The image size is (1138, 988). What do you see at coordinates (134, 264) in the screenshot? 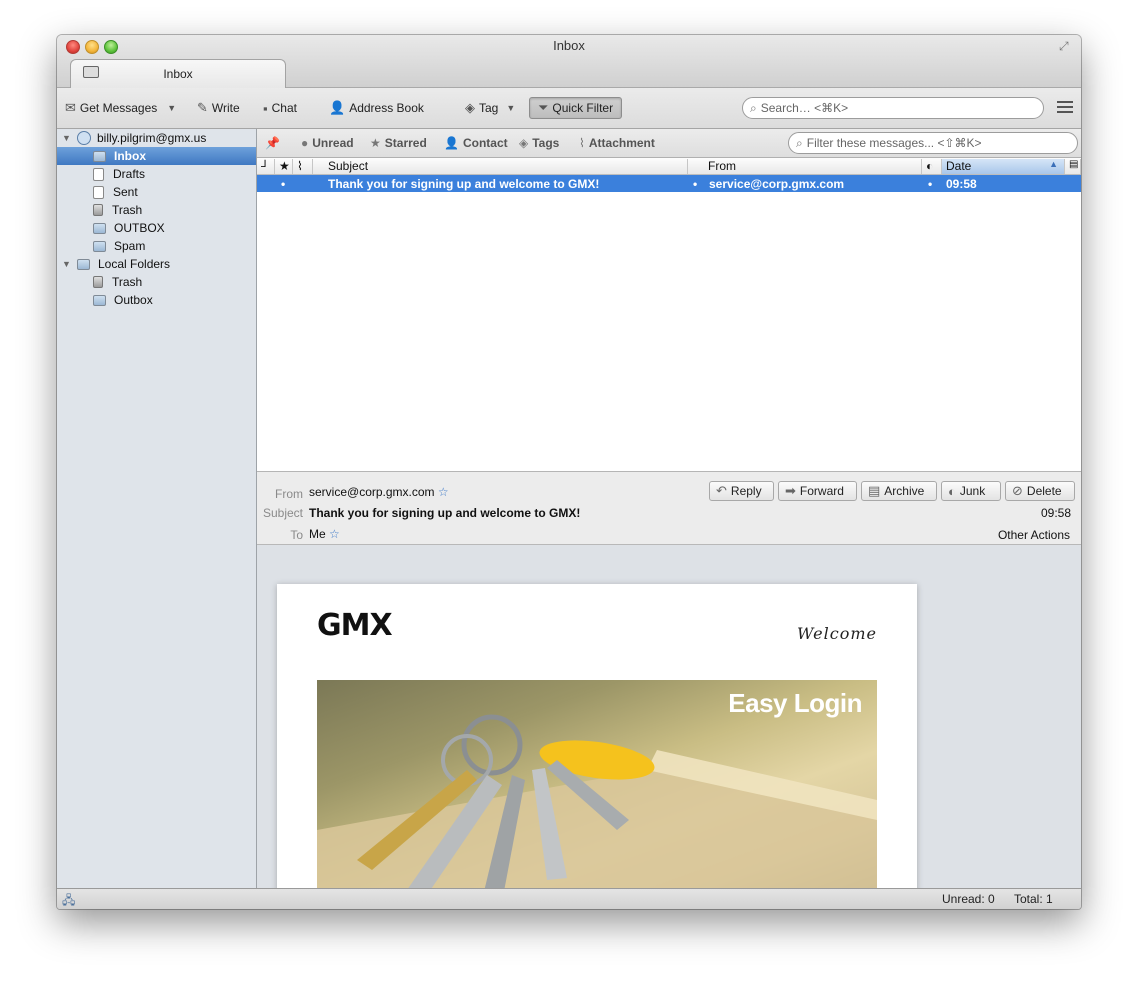
I see `local-folders-label: Local Folders` at bounding box center [134, 264].